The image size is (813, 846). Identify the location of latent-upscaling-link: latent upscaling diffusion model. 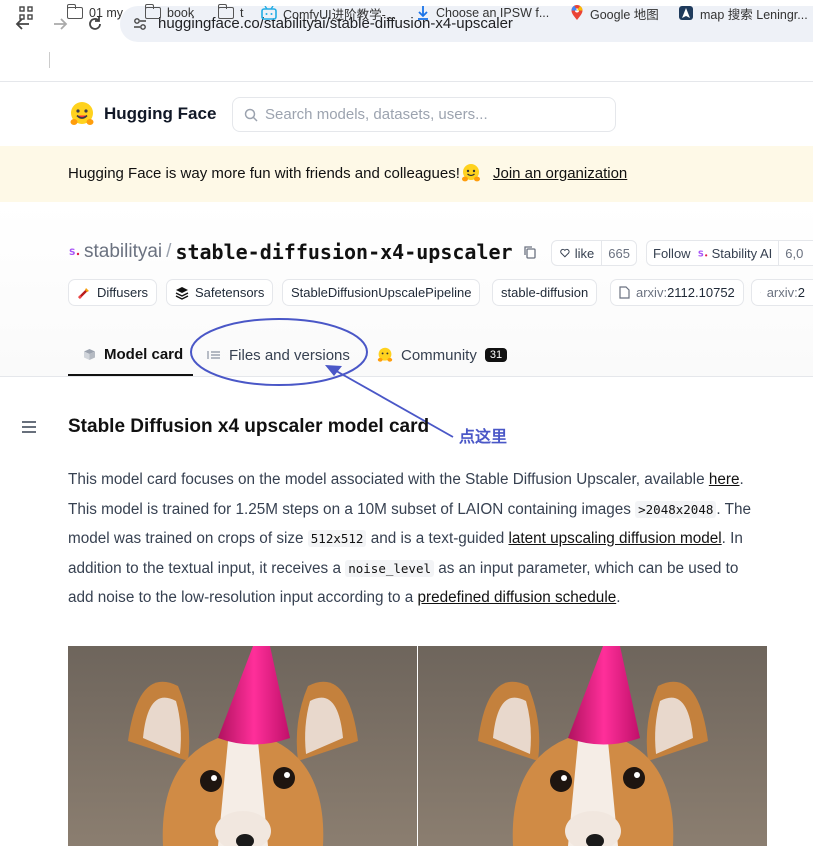
(614, 538).